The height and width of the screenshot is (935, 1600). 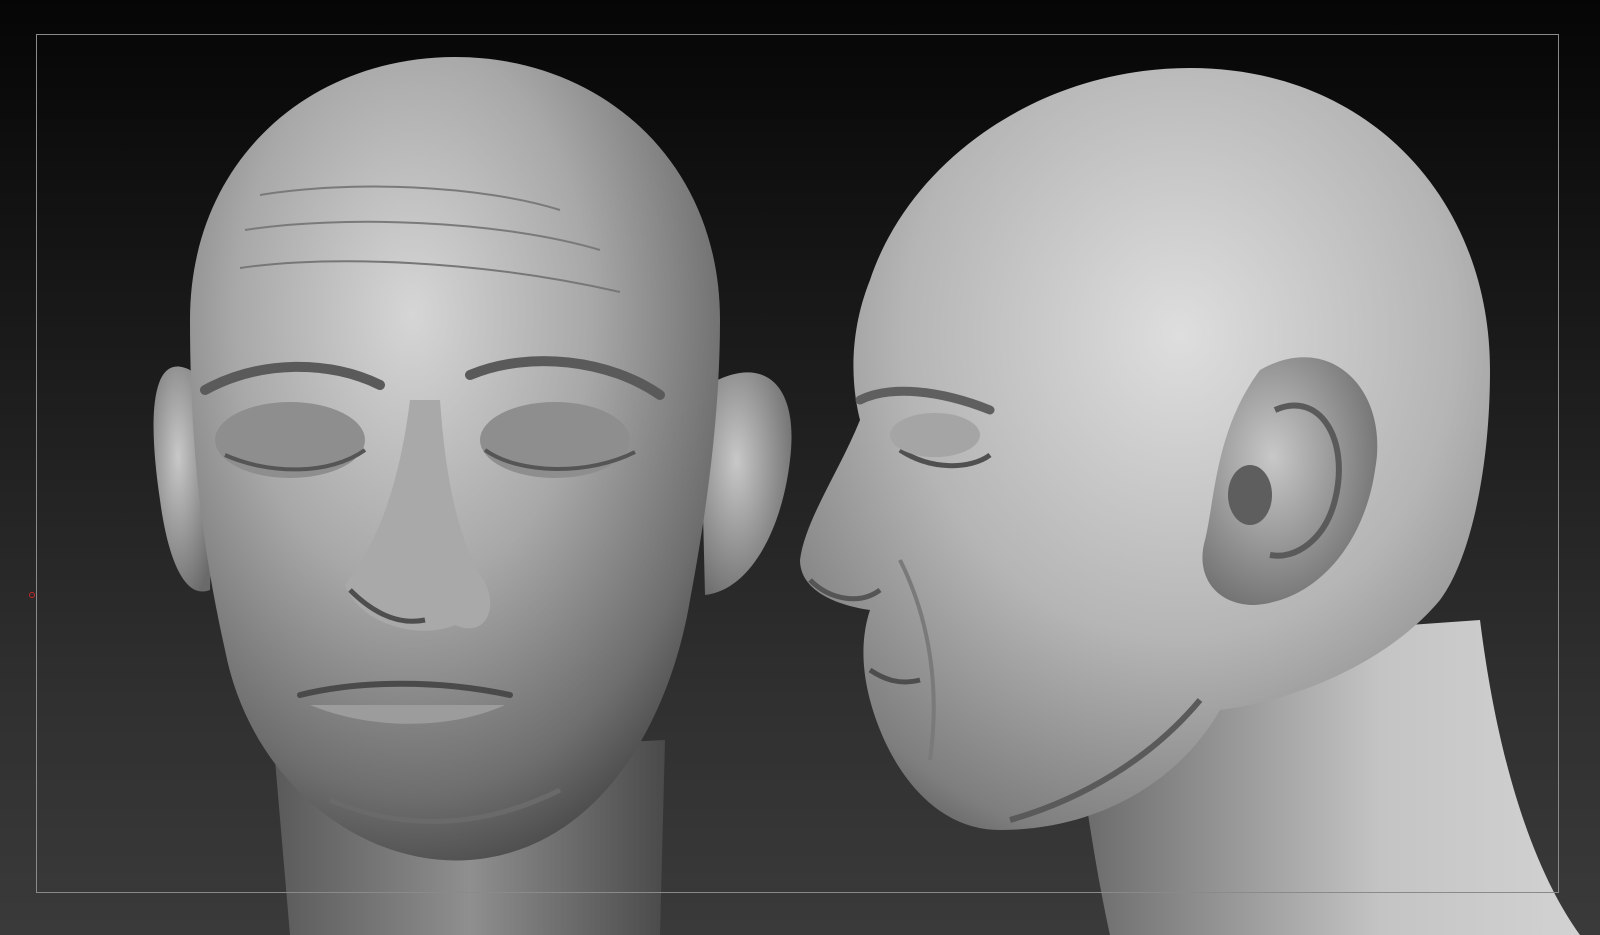 I want to click on cursor-marker, so click(x=32, y=595).